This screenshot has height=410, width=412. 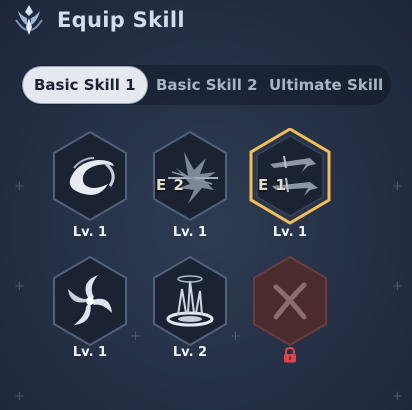 What do you see at coordinates (326, 85) in the screenshot?
I see `tab-ultimate-skill: Ultimate Skill` at bounding box center [326, 85].